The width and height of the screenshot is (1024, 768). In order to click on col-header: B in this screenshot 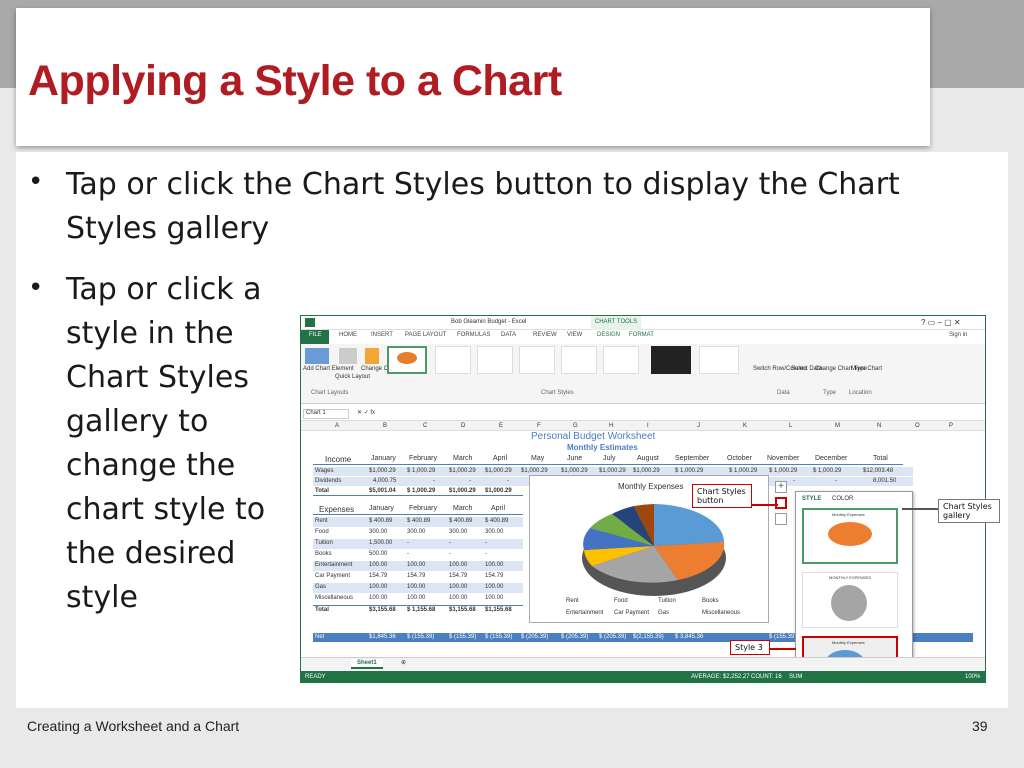, I will do `click(385, 426)`.